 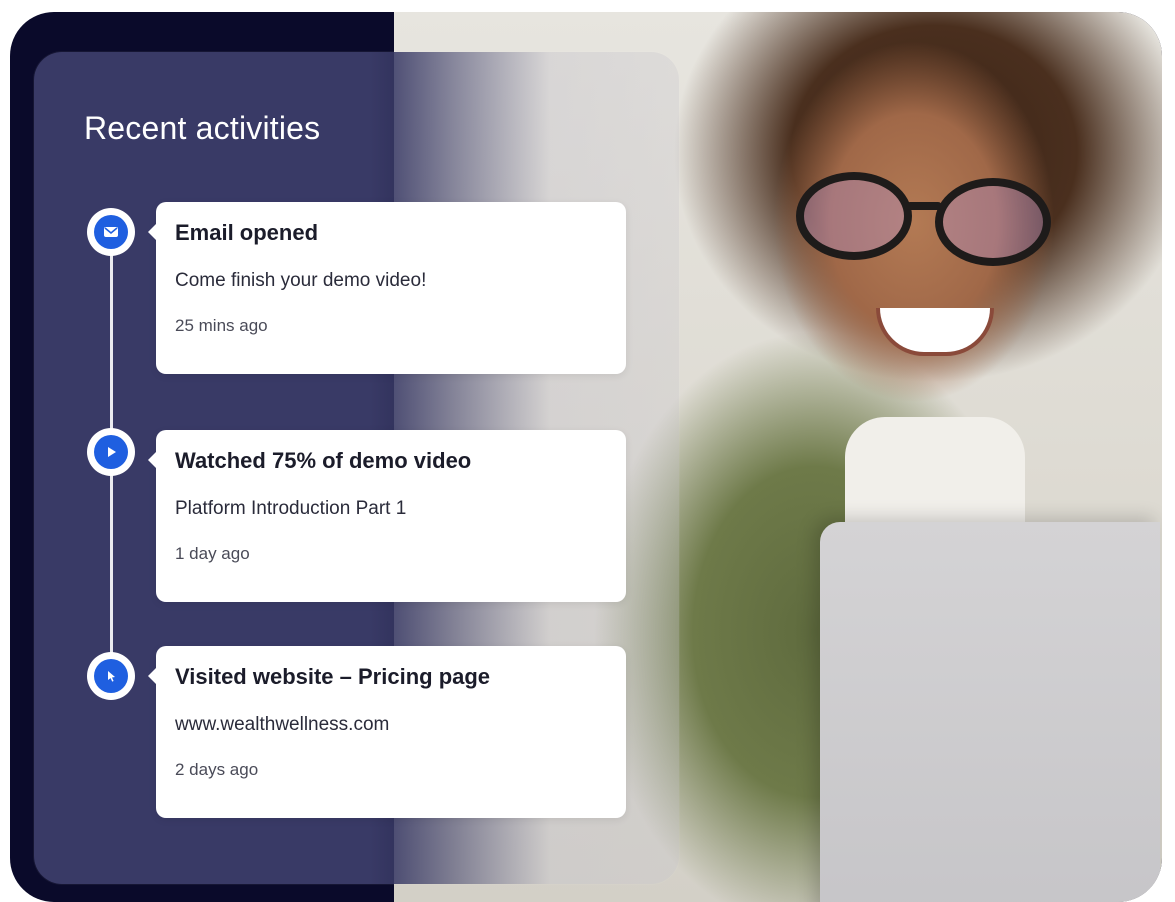 I want to click on play-icon, so click(x=111, y=452).